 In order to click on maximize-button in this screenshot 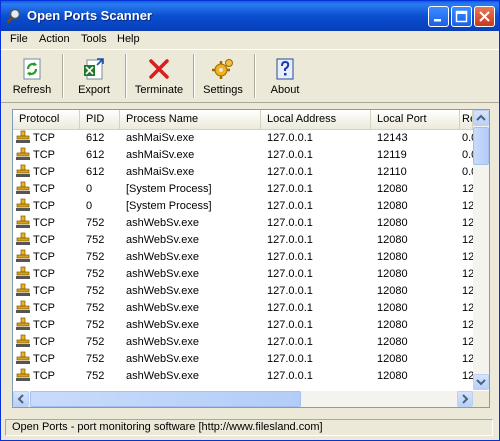, I will do `click(461, 16)`.